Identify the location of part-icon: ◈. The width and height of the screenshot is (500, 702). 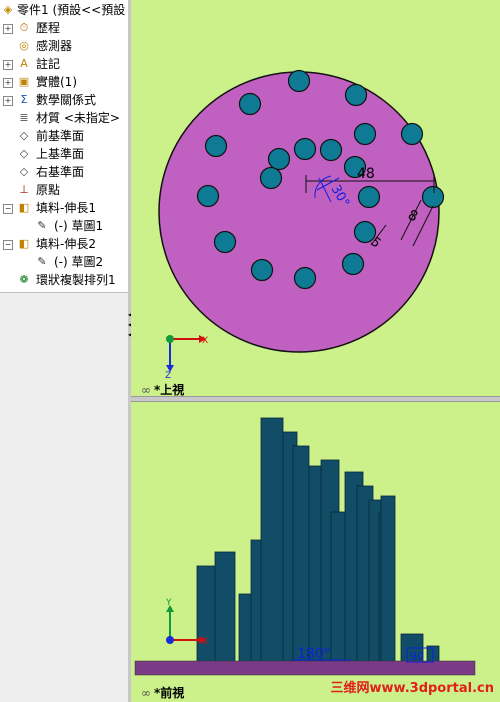
(8, 9).